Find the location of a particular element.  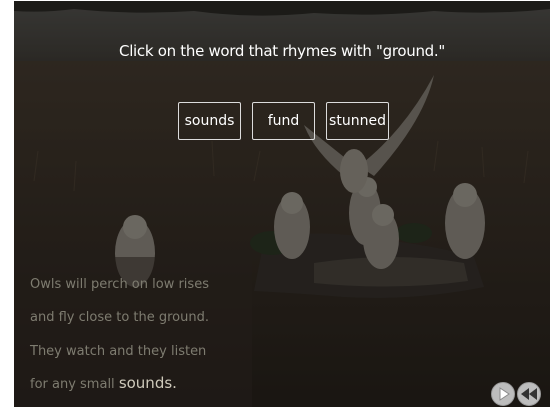

story-line-4-prefix: for any small is located at coordinates (74, 384).